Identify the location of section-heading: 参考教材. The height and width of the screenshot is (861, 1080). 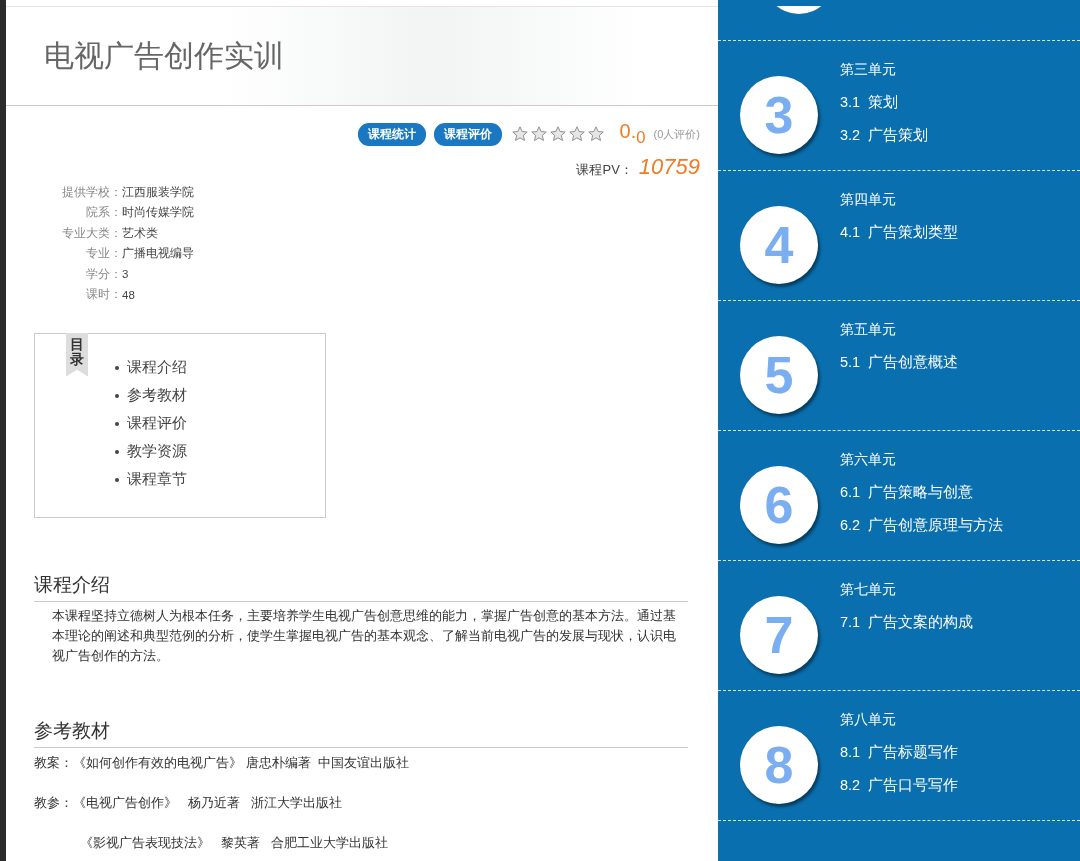
(361, 733).